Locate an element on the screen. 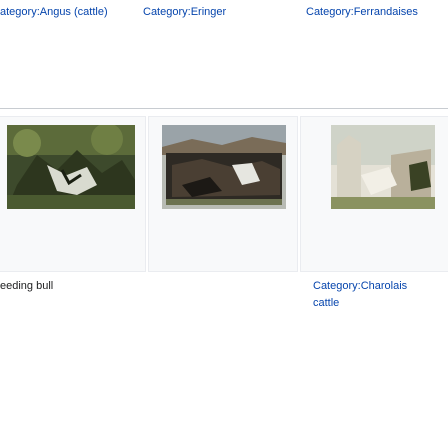 This screenshot has height=448, width=448. category-link-charolais-cattle: Category:Charolais cattle is located at coordinates (360, 294).